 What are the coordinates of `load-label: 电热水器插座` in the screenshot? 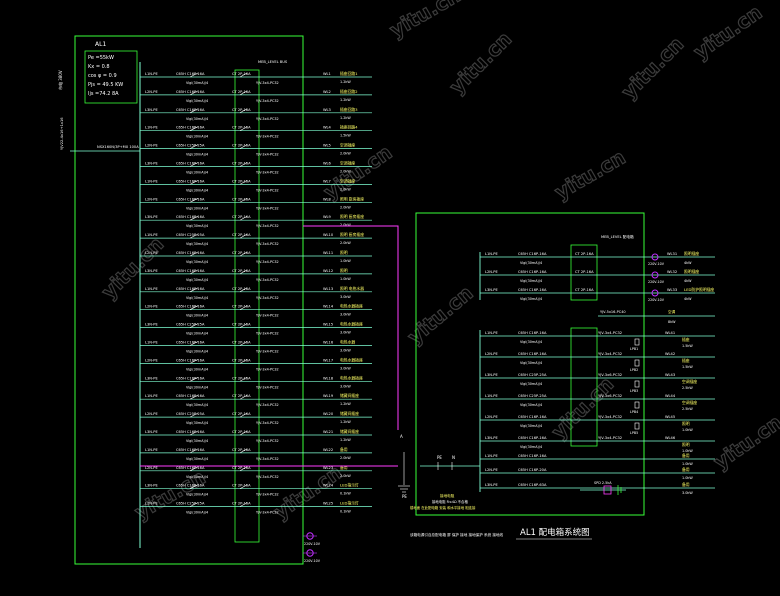 It's located at (351, 377).